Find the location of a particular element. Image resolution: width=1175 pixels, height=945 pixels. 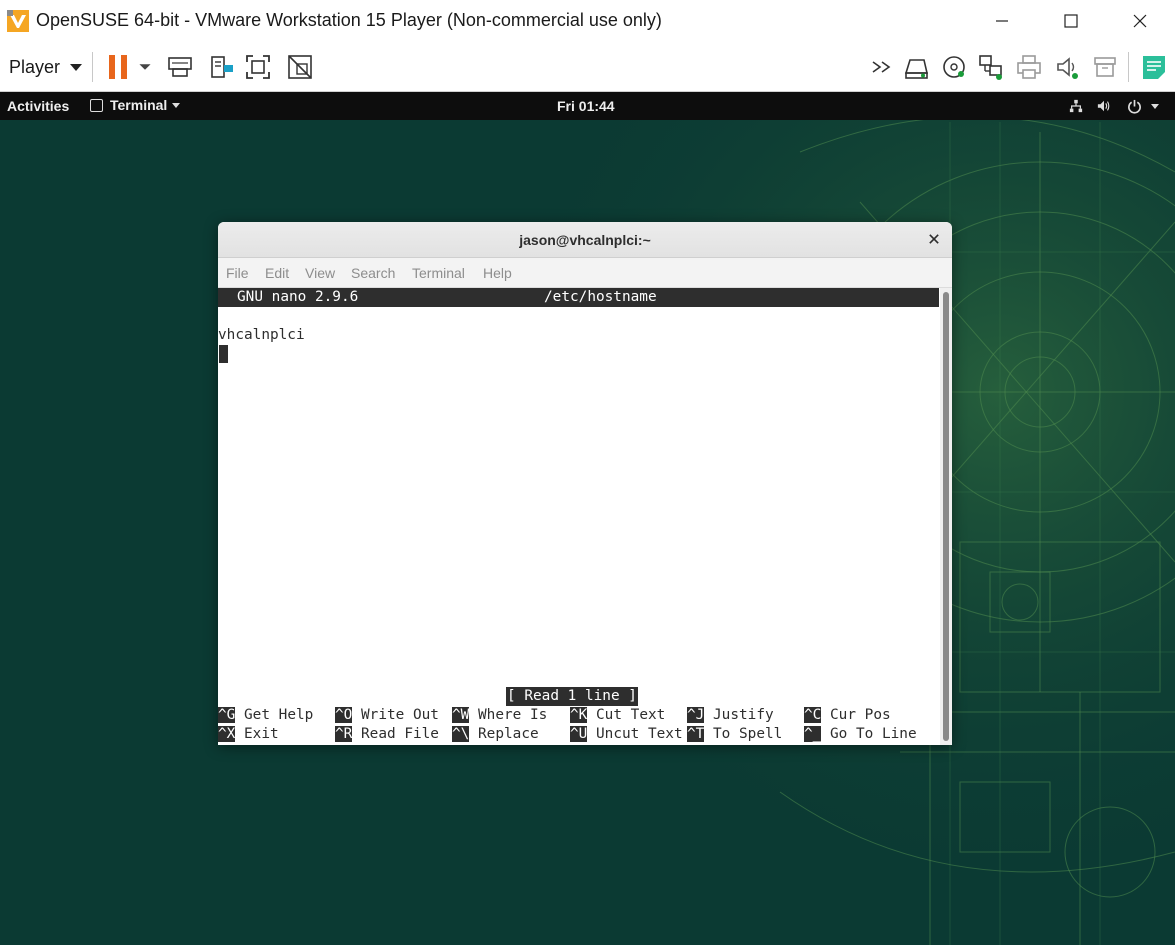

shortcut-where-is: ^W Where Is is located at coordinates (499, 715).